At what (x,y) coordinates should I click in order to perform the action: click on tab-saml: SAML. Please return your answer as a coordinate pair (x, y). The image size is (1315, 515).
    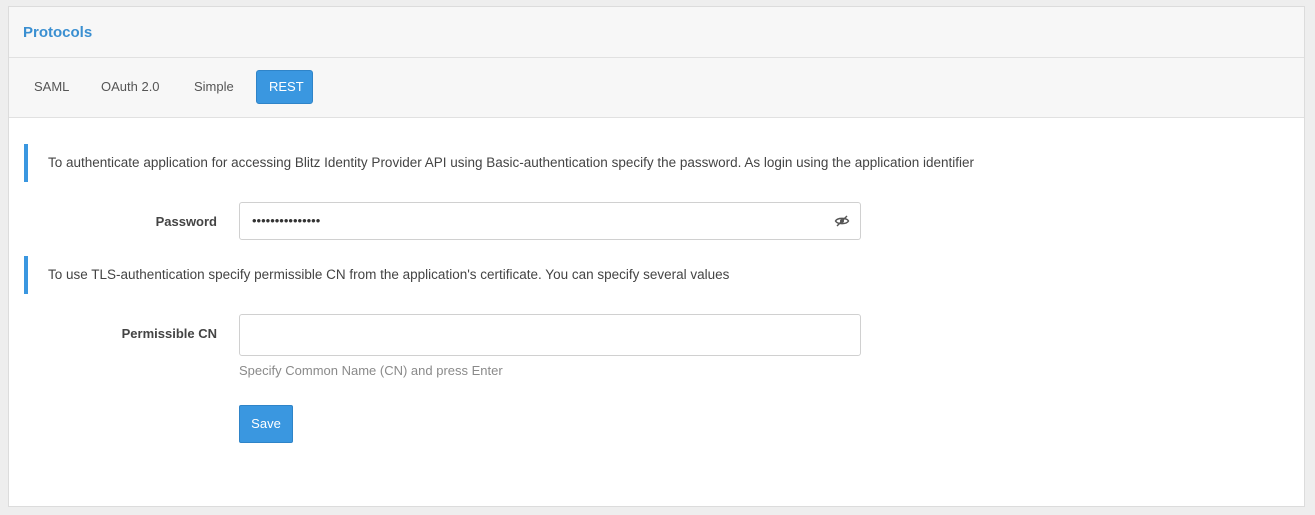
    Looking at the image, I should click on (51, 87).